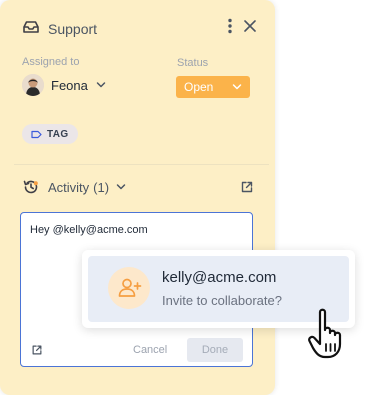 Image resolution: width=371 pixels, height=395 pixels. I want to click on activity-toggle: Activity (1), so click(74, 187).